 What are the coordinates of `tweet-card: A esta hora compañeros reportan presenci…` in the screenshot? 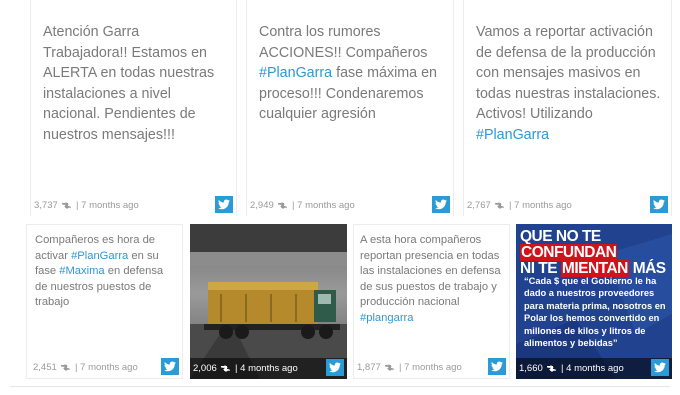 It's located at (431, 301).